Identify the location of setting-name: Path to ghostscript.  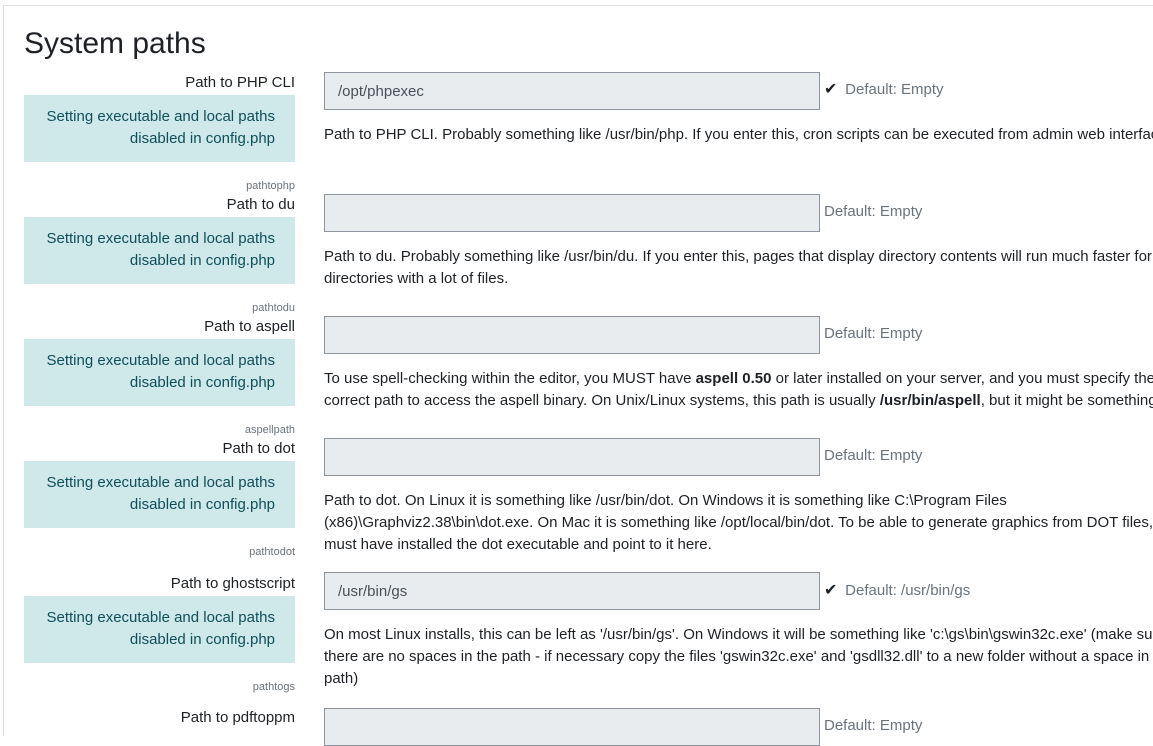
(232, 583).